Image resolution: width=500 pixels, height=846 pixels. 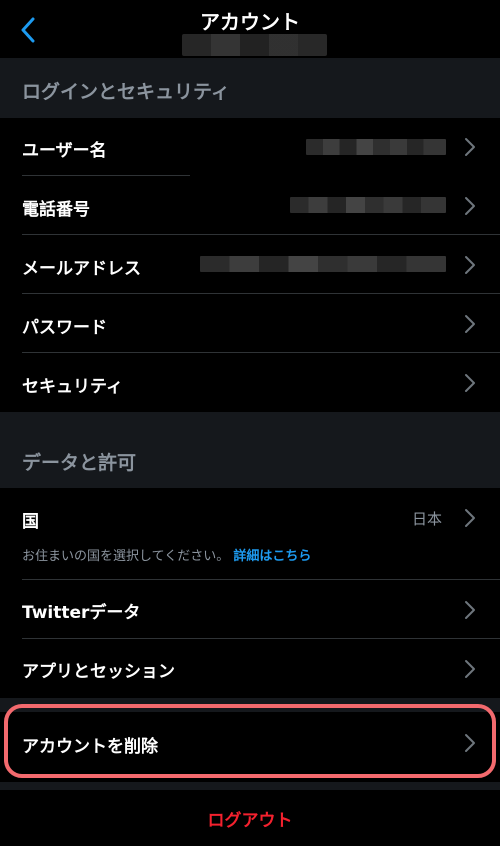 What do you see at coordinates (426, 519) in the screenshot?
I see `country-value: 日本` at bounding box center [426, 519].